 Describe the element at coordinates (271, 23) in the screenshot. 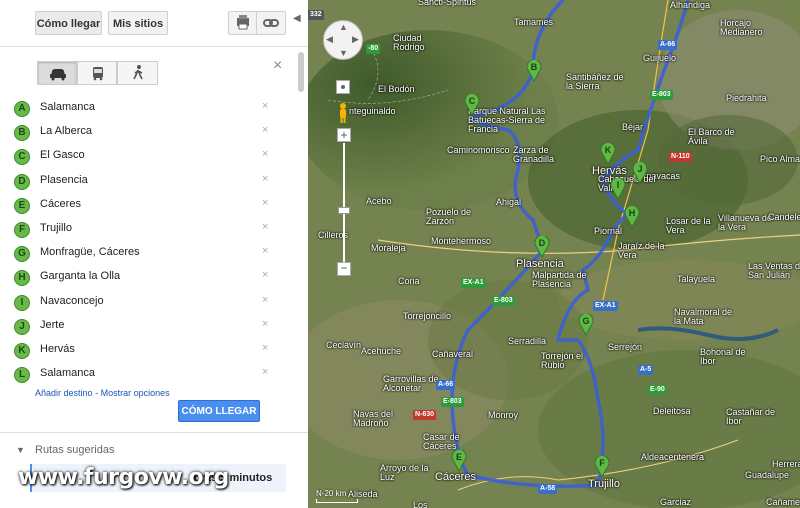

I see `link-button` at that location.